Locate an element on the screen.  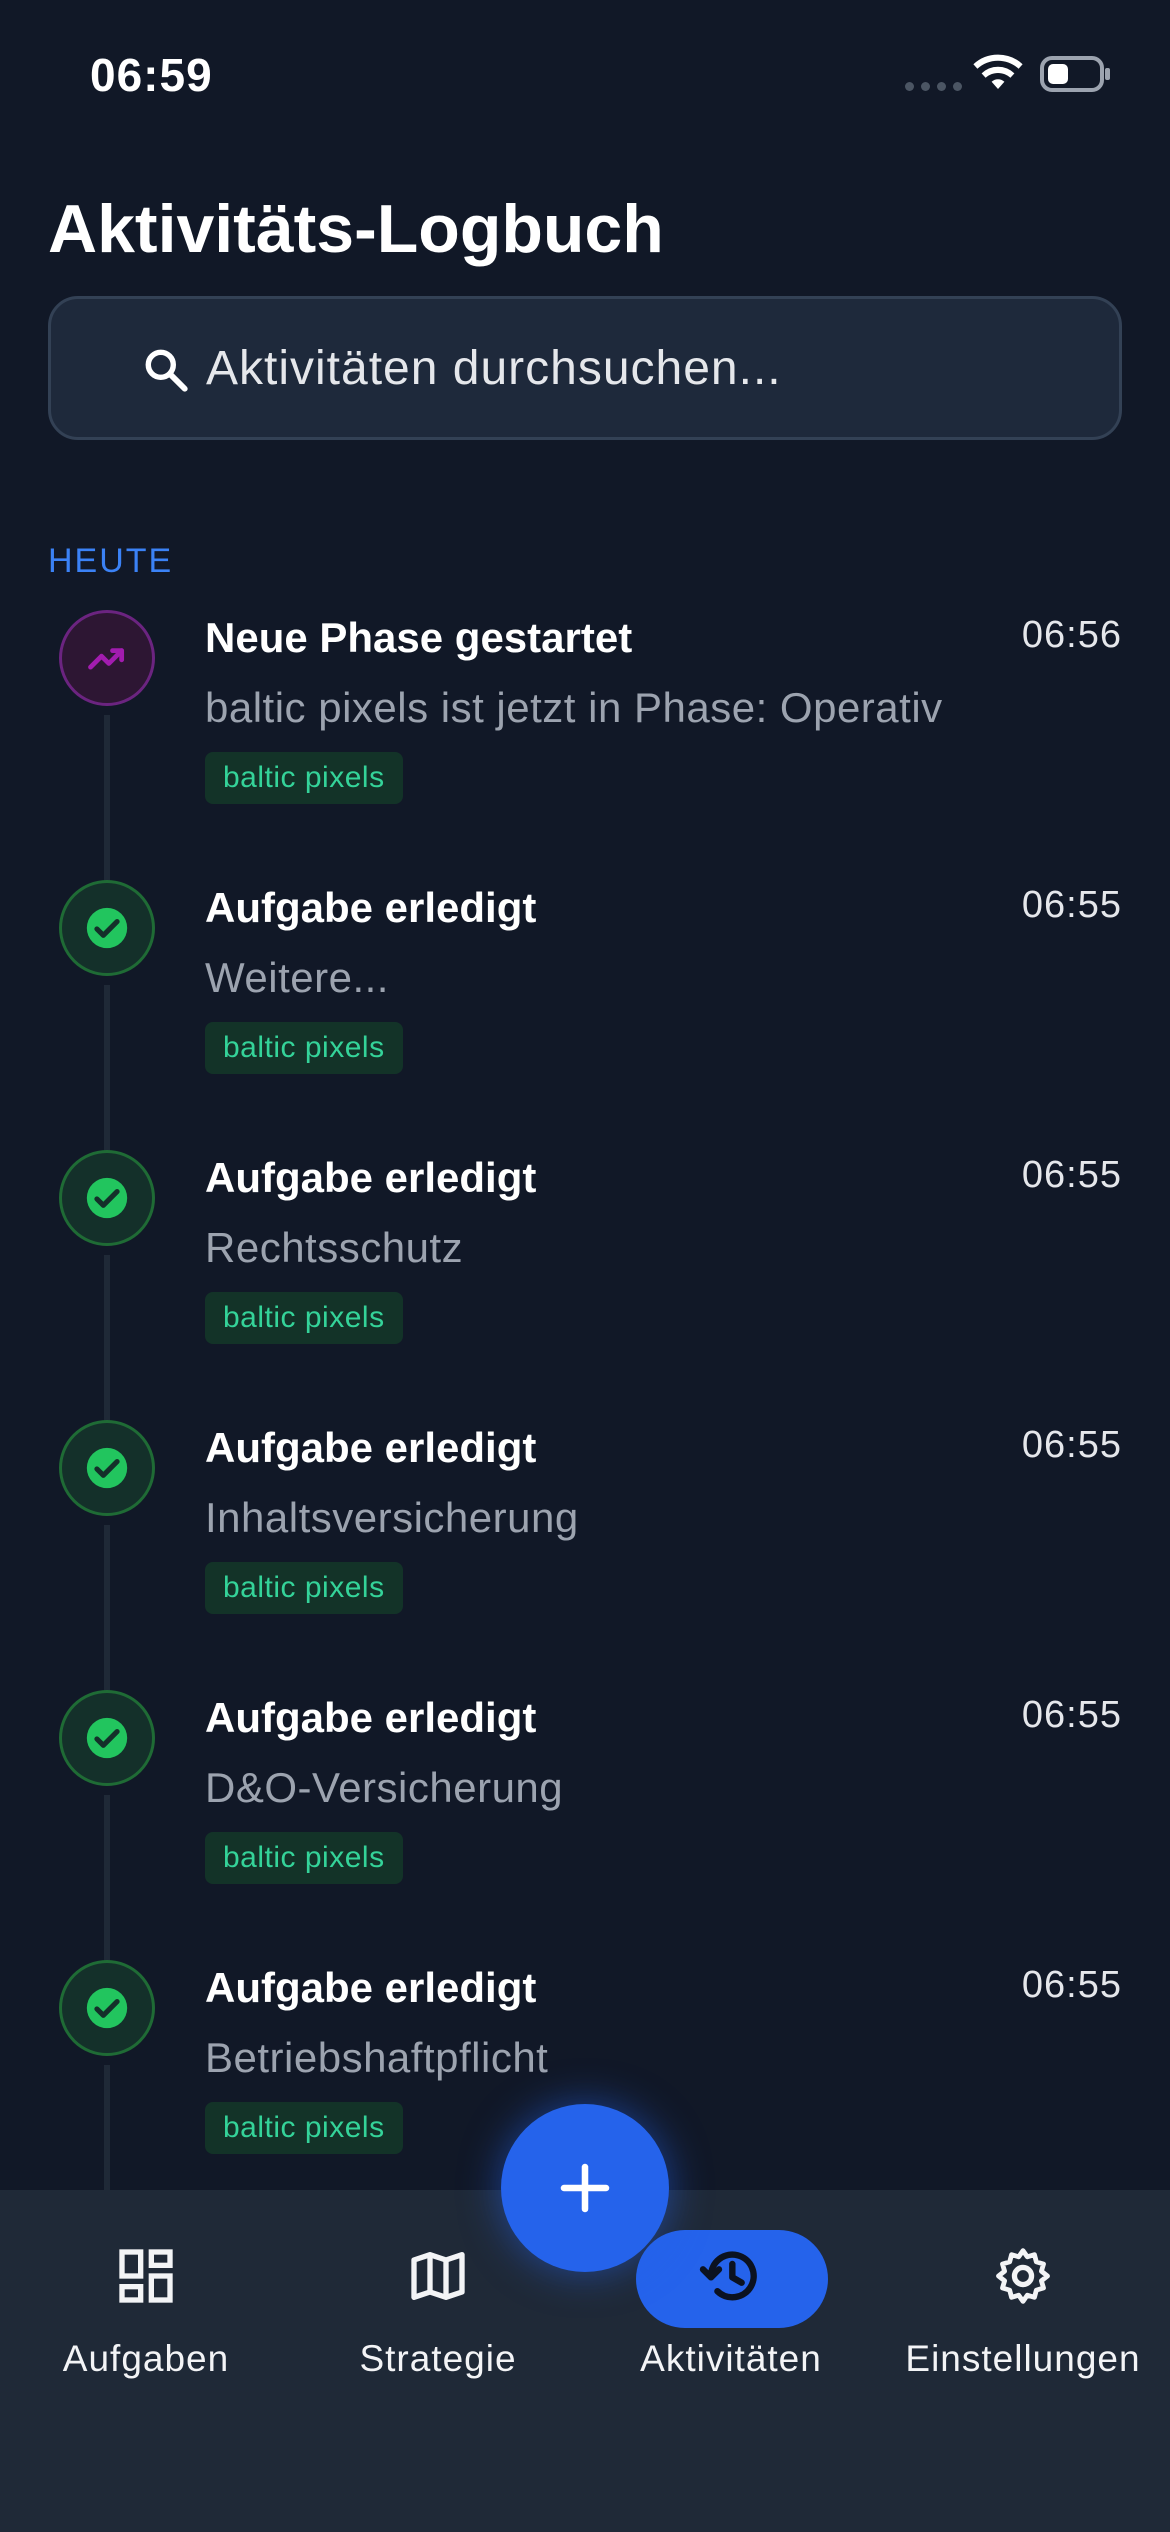
section-heading-today: HEUTE is located at coordinates (111, 561).